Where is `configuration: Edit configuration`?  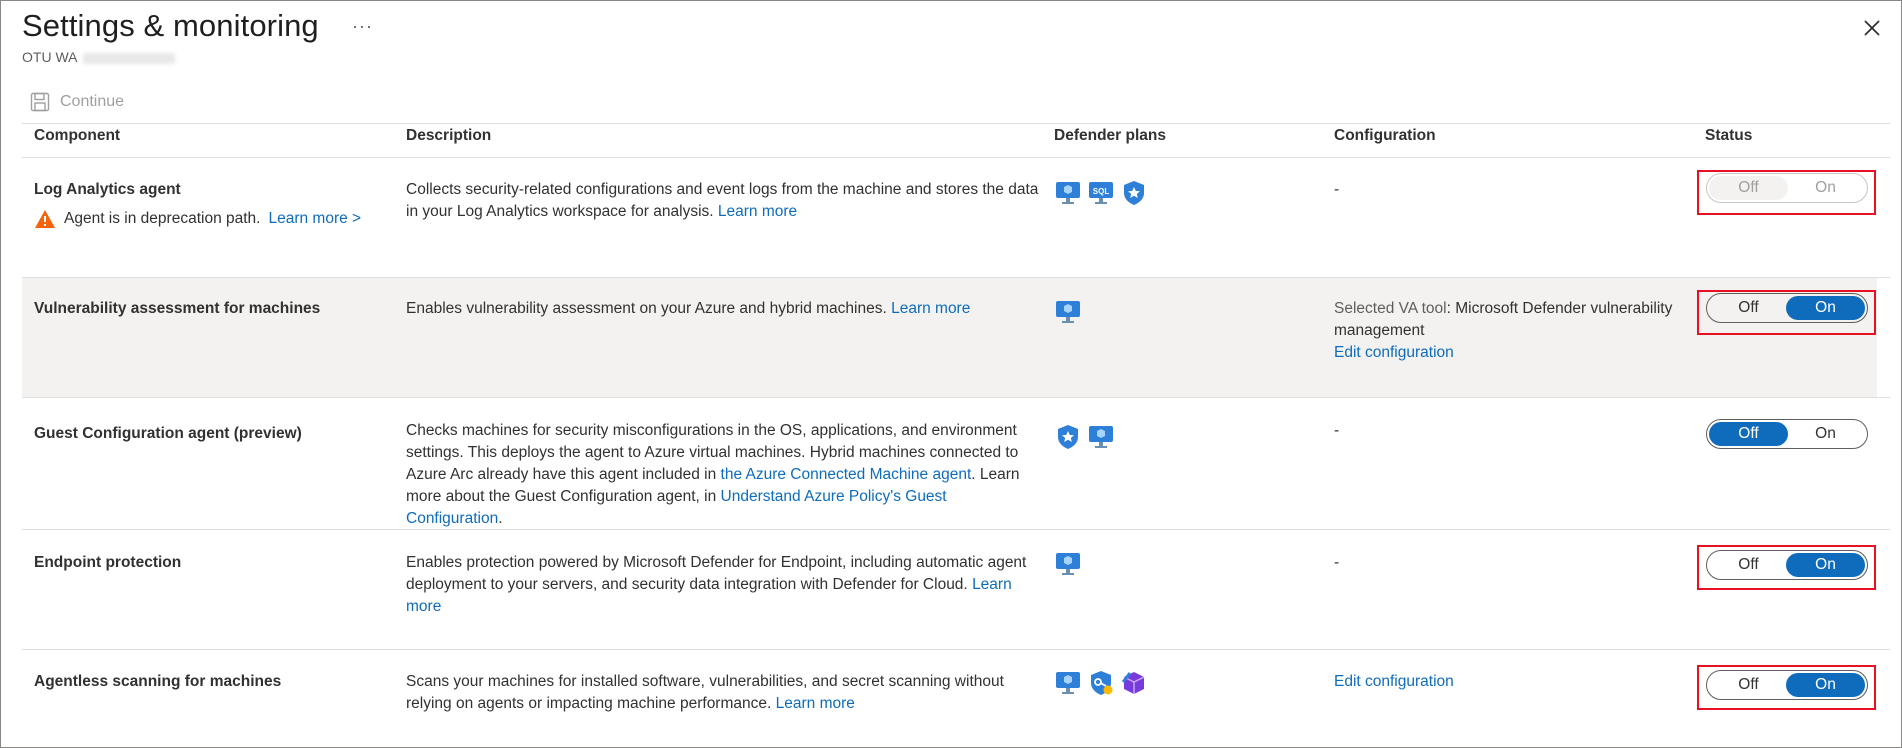
configuration: Edit configuration is located at coordinates (1514, 682).